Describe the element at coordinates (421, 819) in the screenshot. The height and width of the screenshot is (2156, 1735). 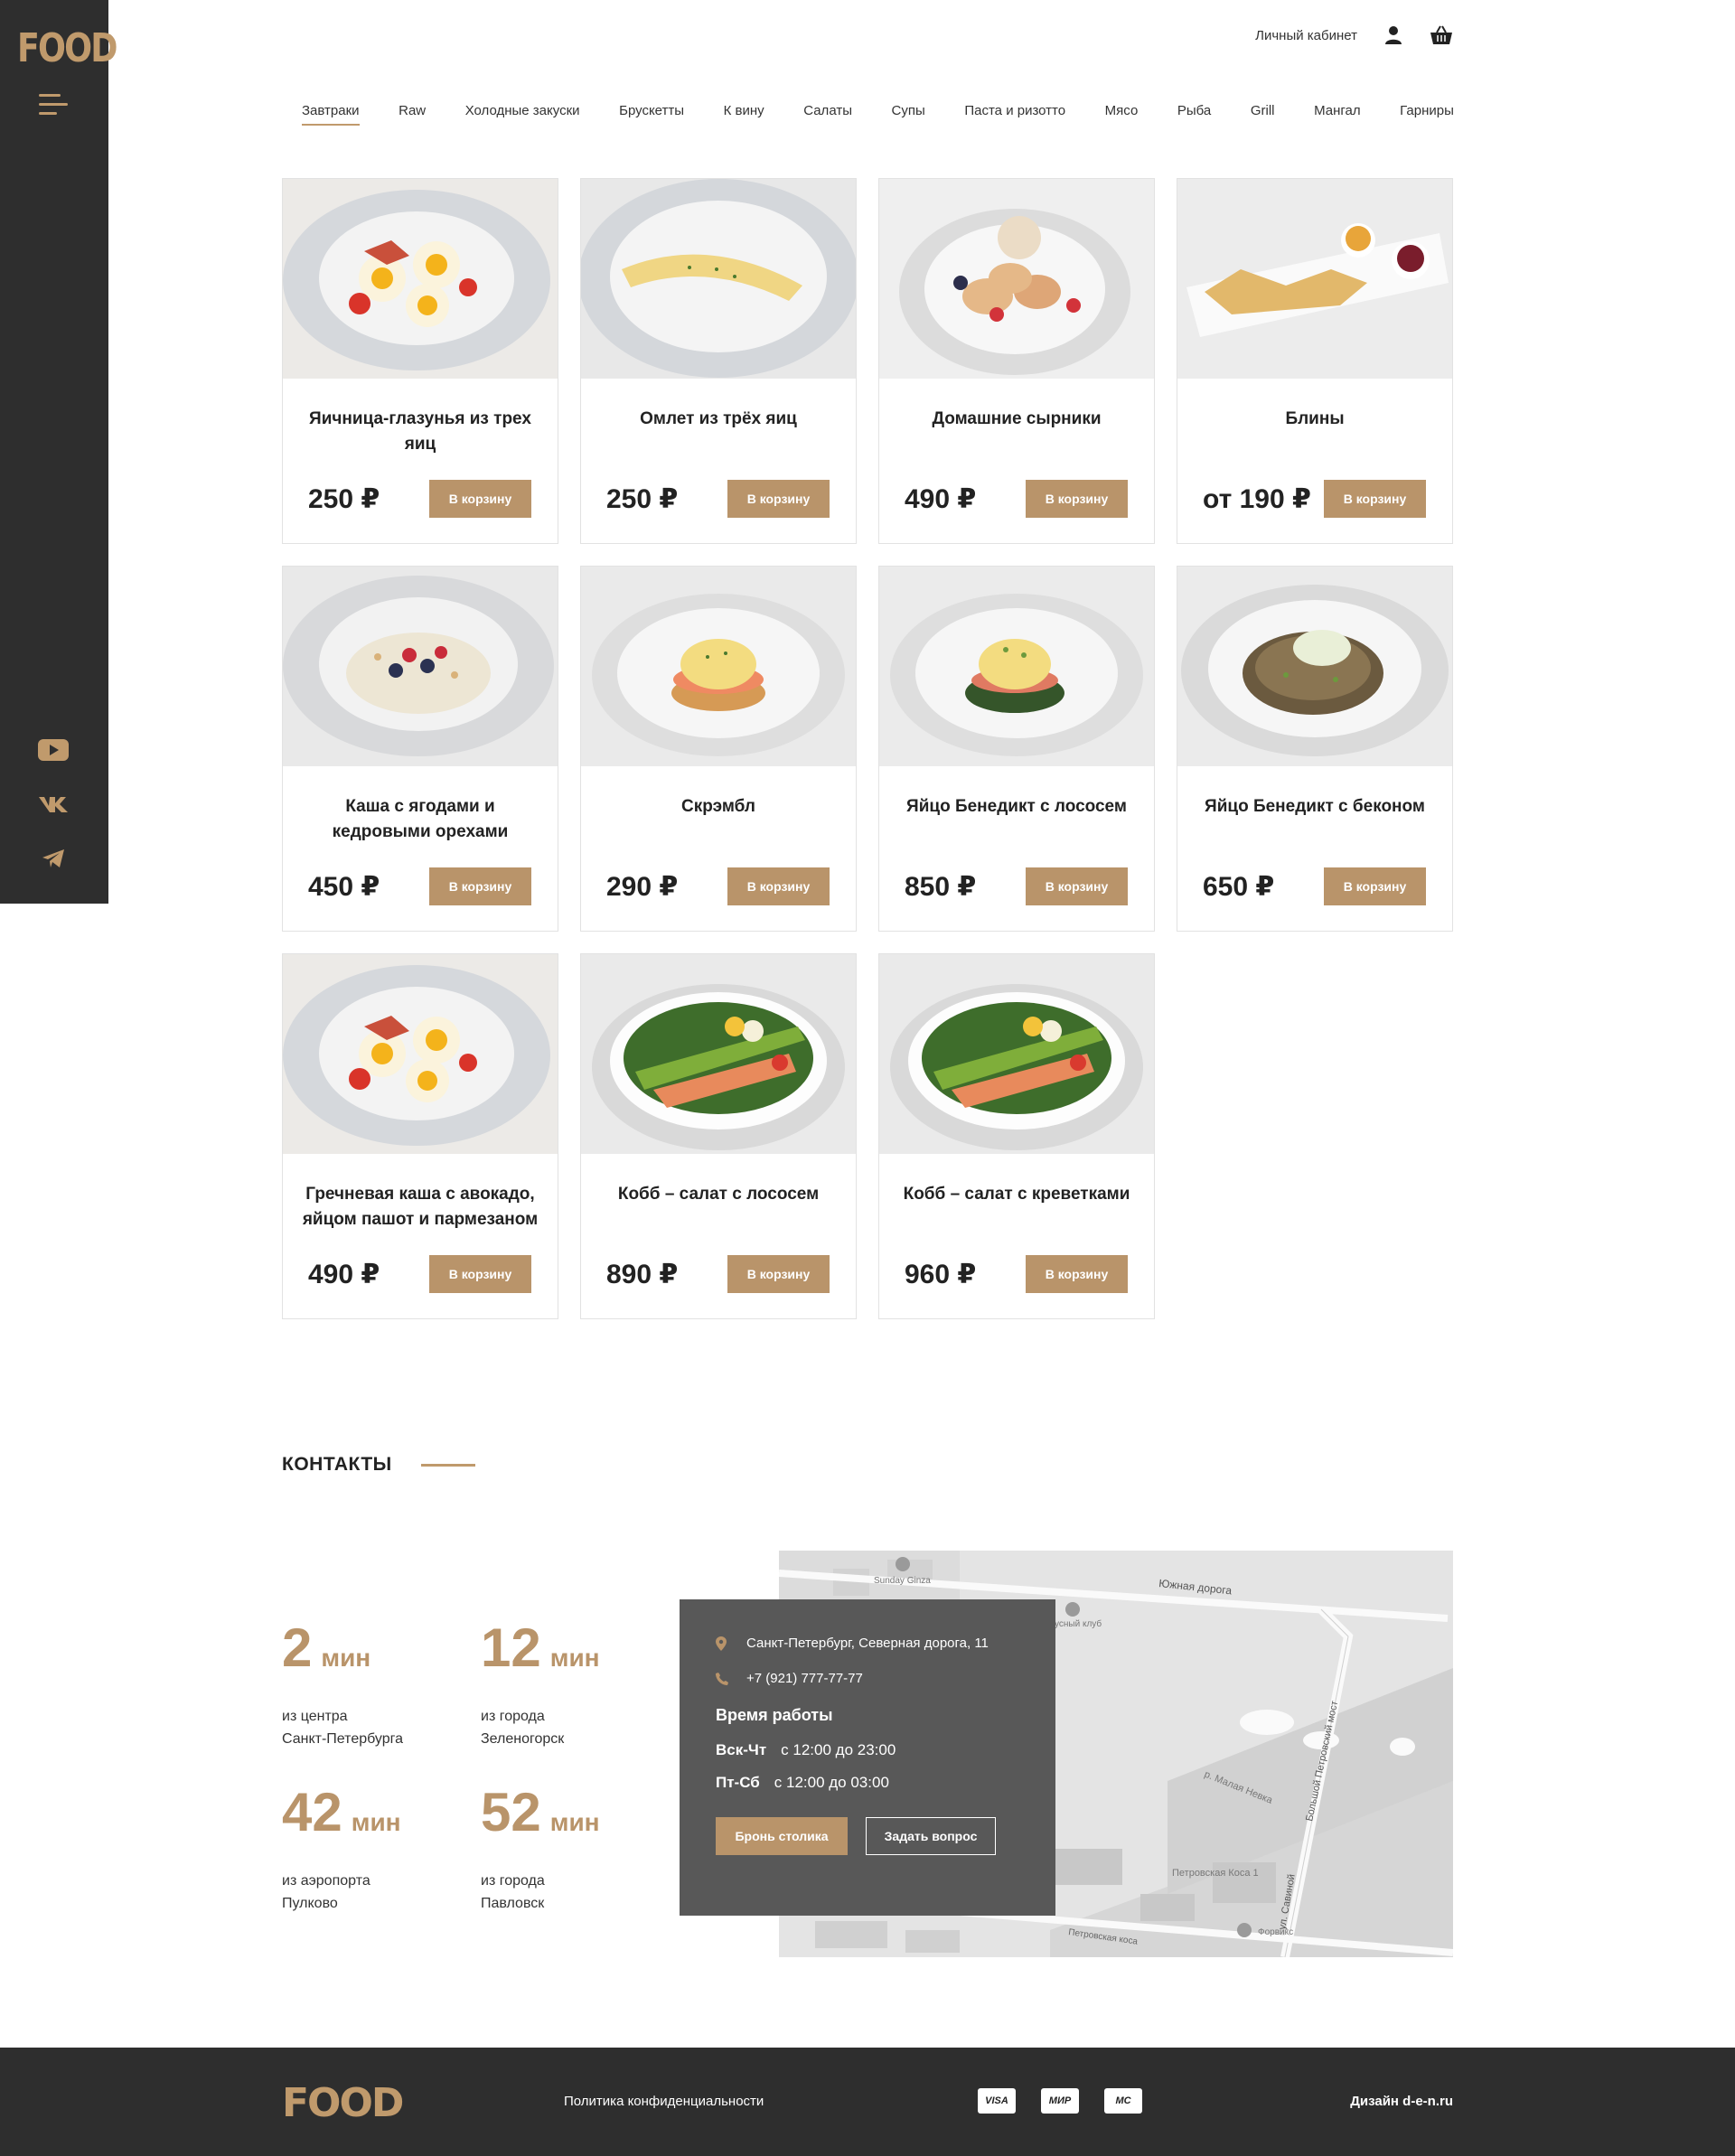
I see `product-title: Каша с ягодами и кедровыми орехами` at that location.